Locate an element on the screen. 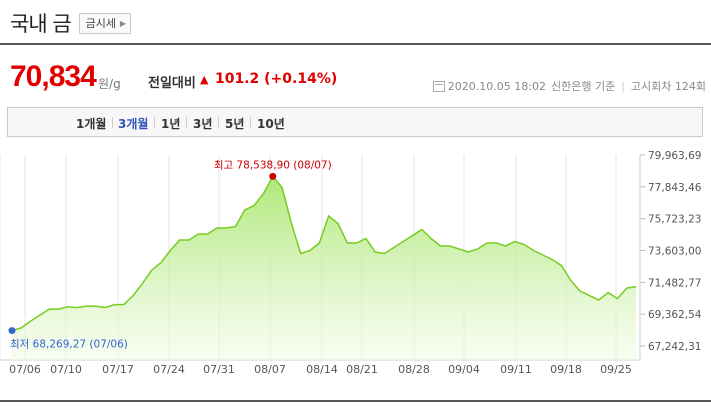 This screenshot has width=711, height=406. title-row: 국내 금 금시세 ▶ is located at coordinates (71, 23).